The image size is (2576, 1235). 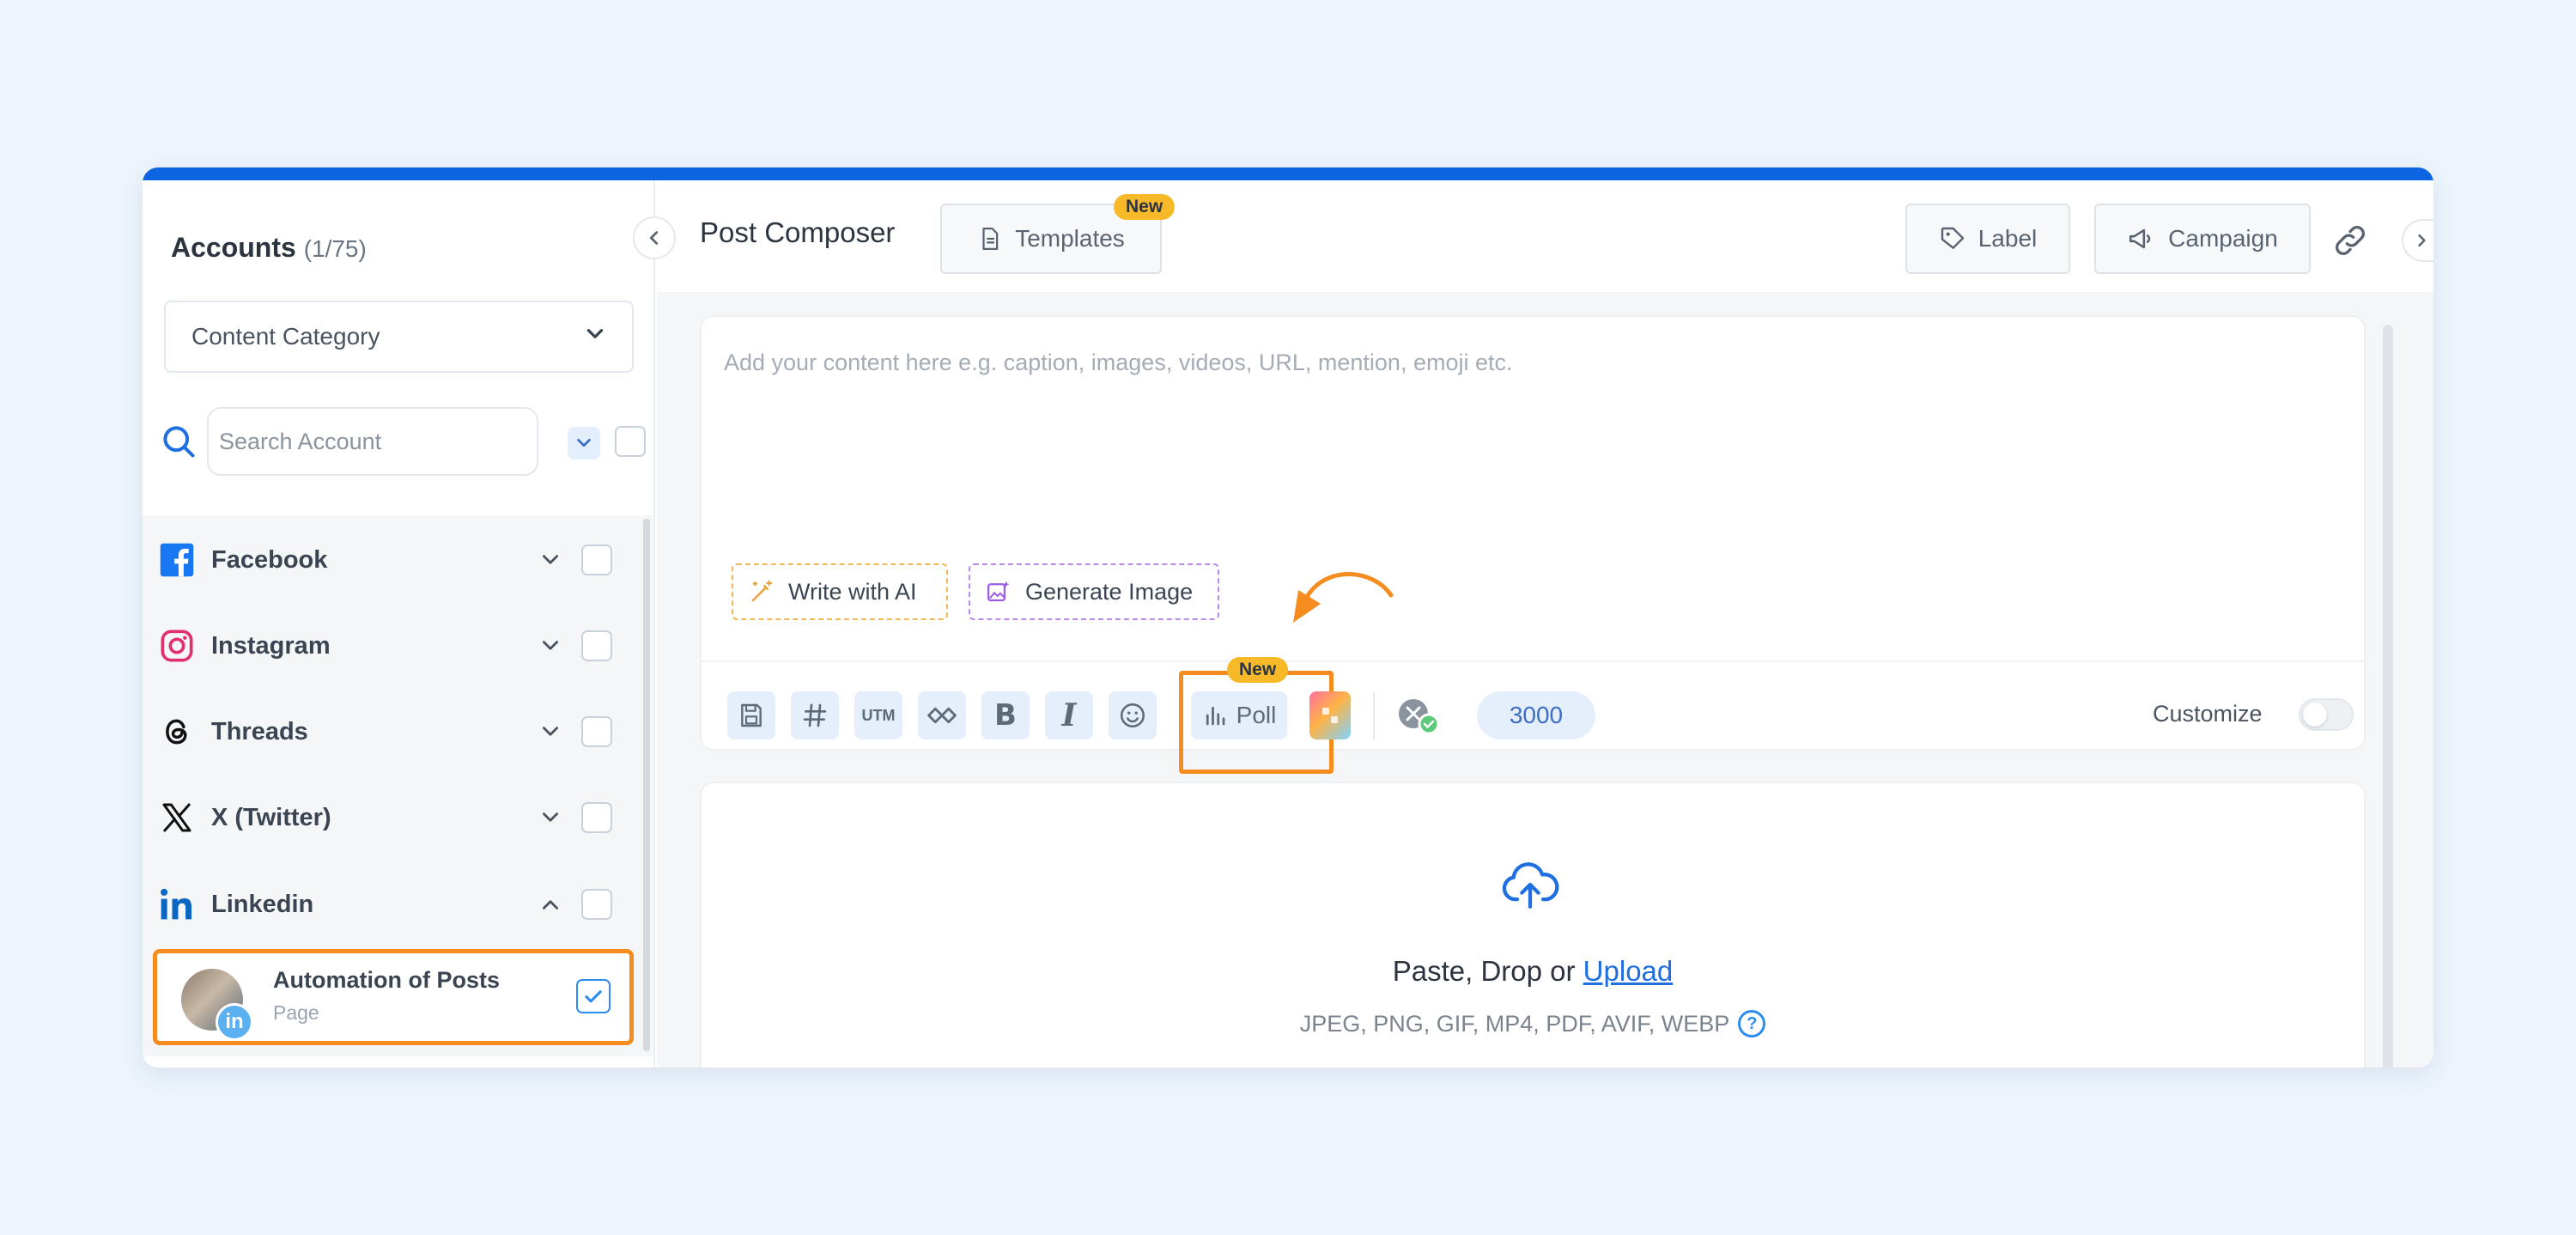 I want to click on templates-label: Templates, so click(x=1070, y=238).